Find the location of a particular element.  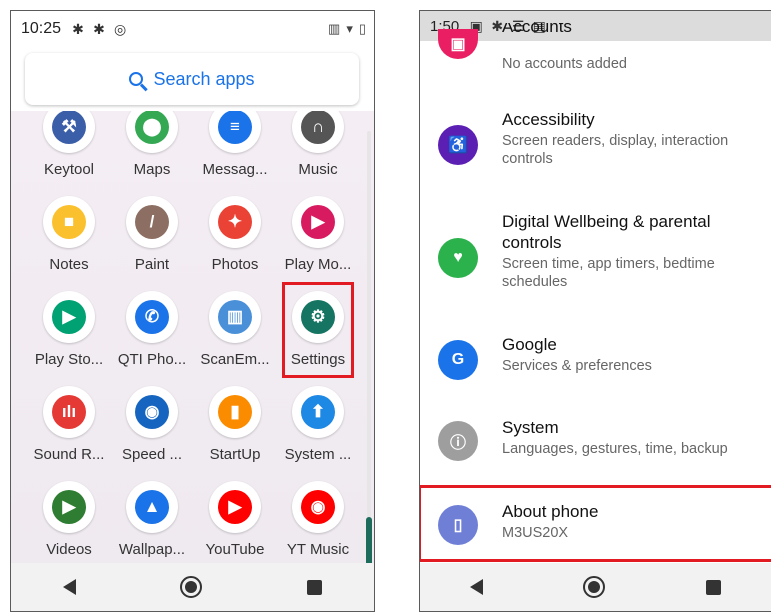

search-apps-bar: Search apps is located at coordinates (192, 79).